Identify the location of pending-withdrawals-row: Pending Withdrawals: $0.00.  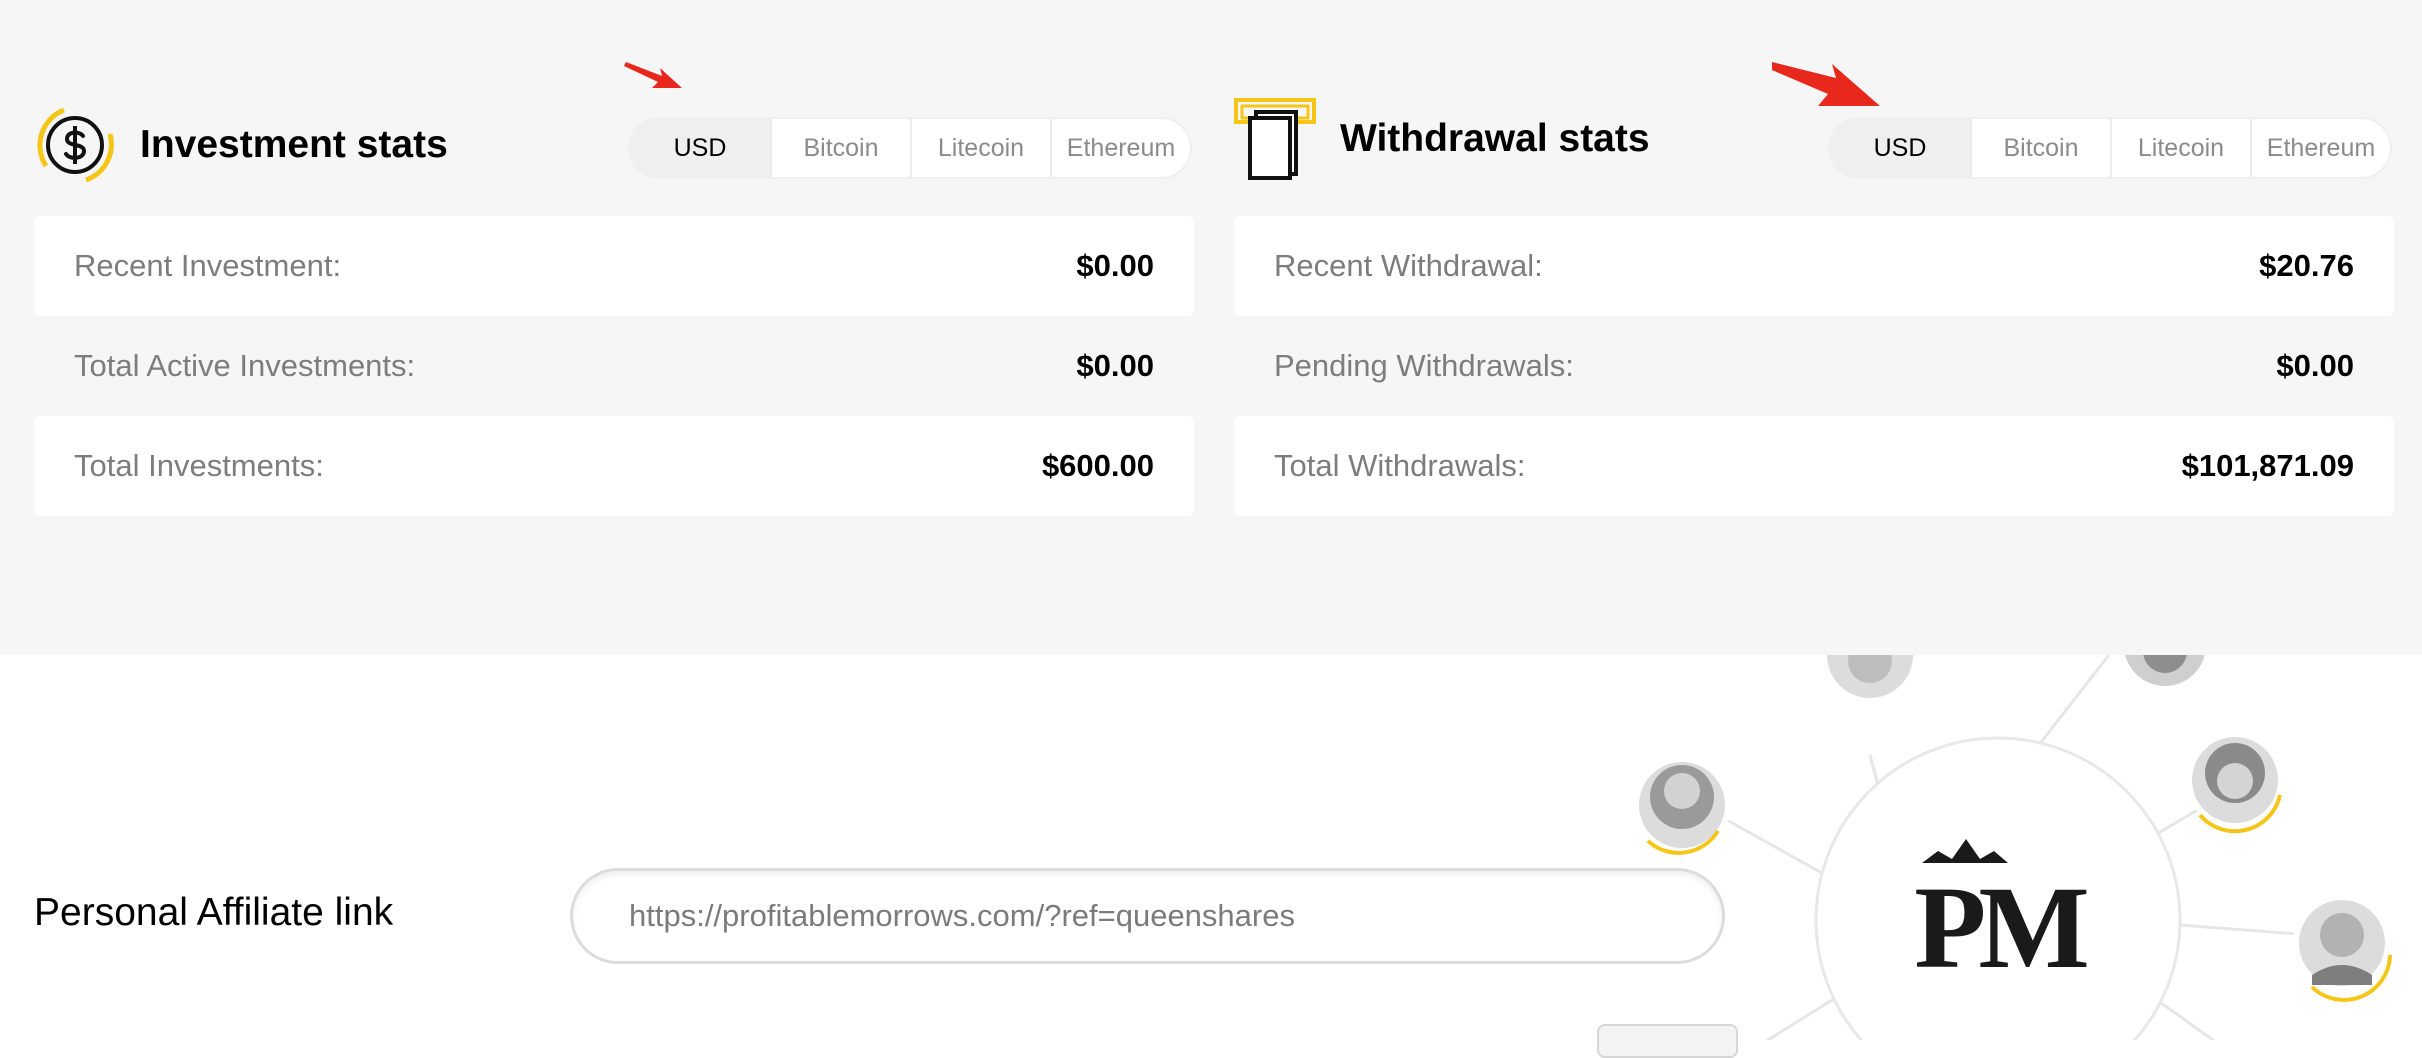
(1814, 366).